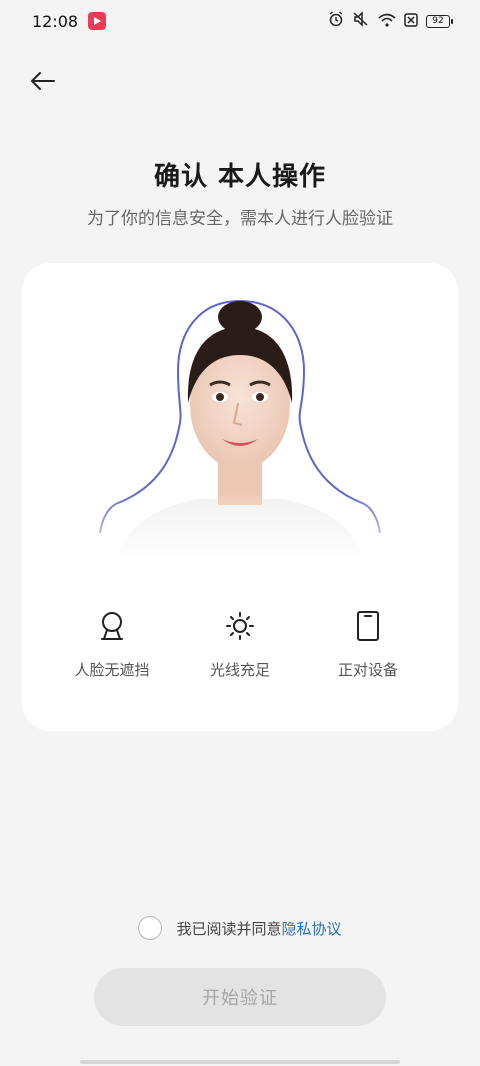 The image size is (480, 1066). I want to click on battery-icon: 92, so click(439, 21).